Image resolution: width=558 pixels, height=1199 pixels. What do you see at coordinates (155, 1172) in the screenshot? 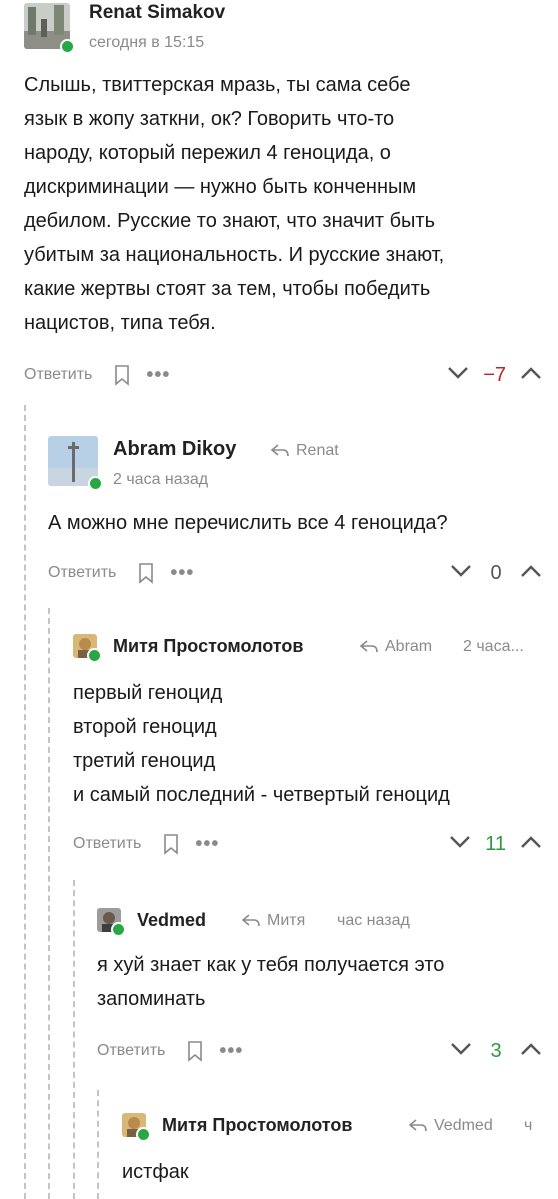
I see `comment-text: истфак` at bounding box center [155, 1172].